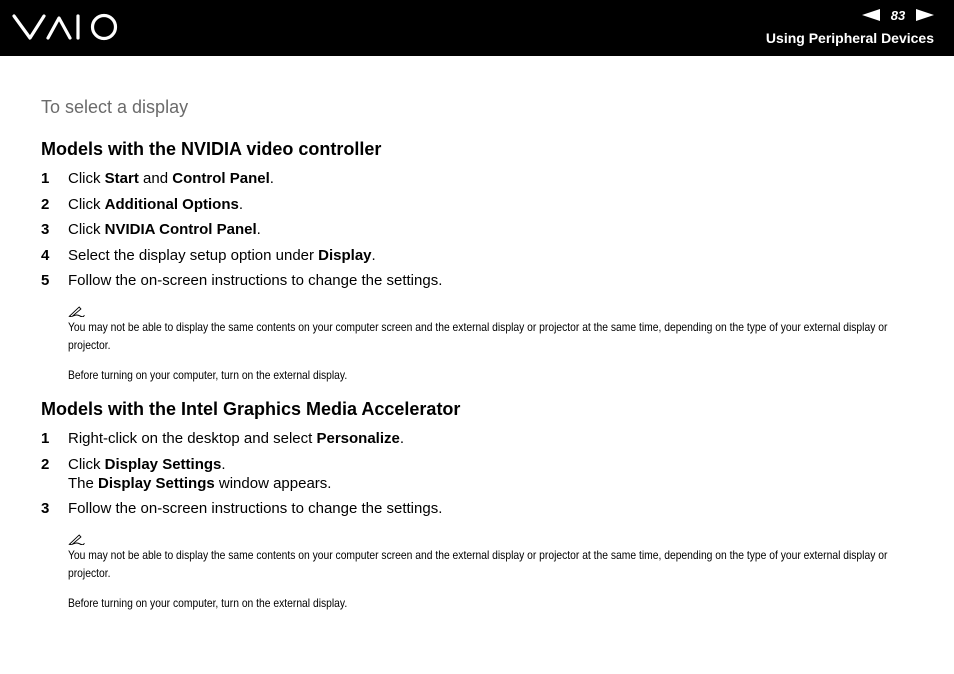  Describe the element at coordinates (171, 178) in the screenshot. I see `step-text: Click Start and Control Panel.` at that location.